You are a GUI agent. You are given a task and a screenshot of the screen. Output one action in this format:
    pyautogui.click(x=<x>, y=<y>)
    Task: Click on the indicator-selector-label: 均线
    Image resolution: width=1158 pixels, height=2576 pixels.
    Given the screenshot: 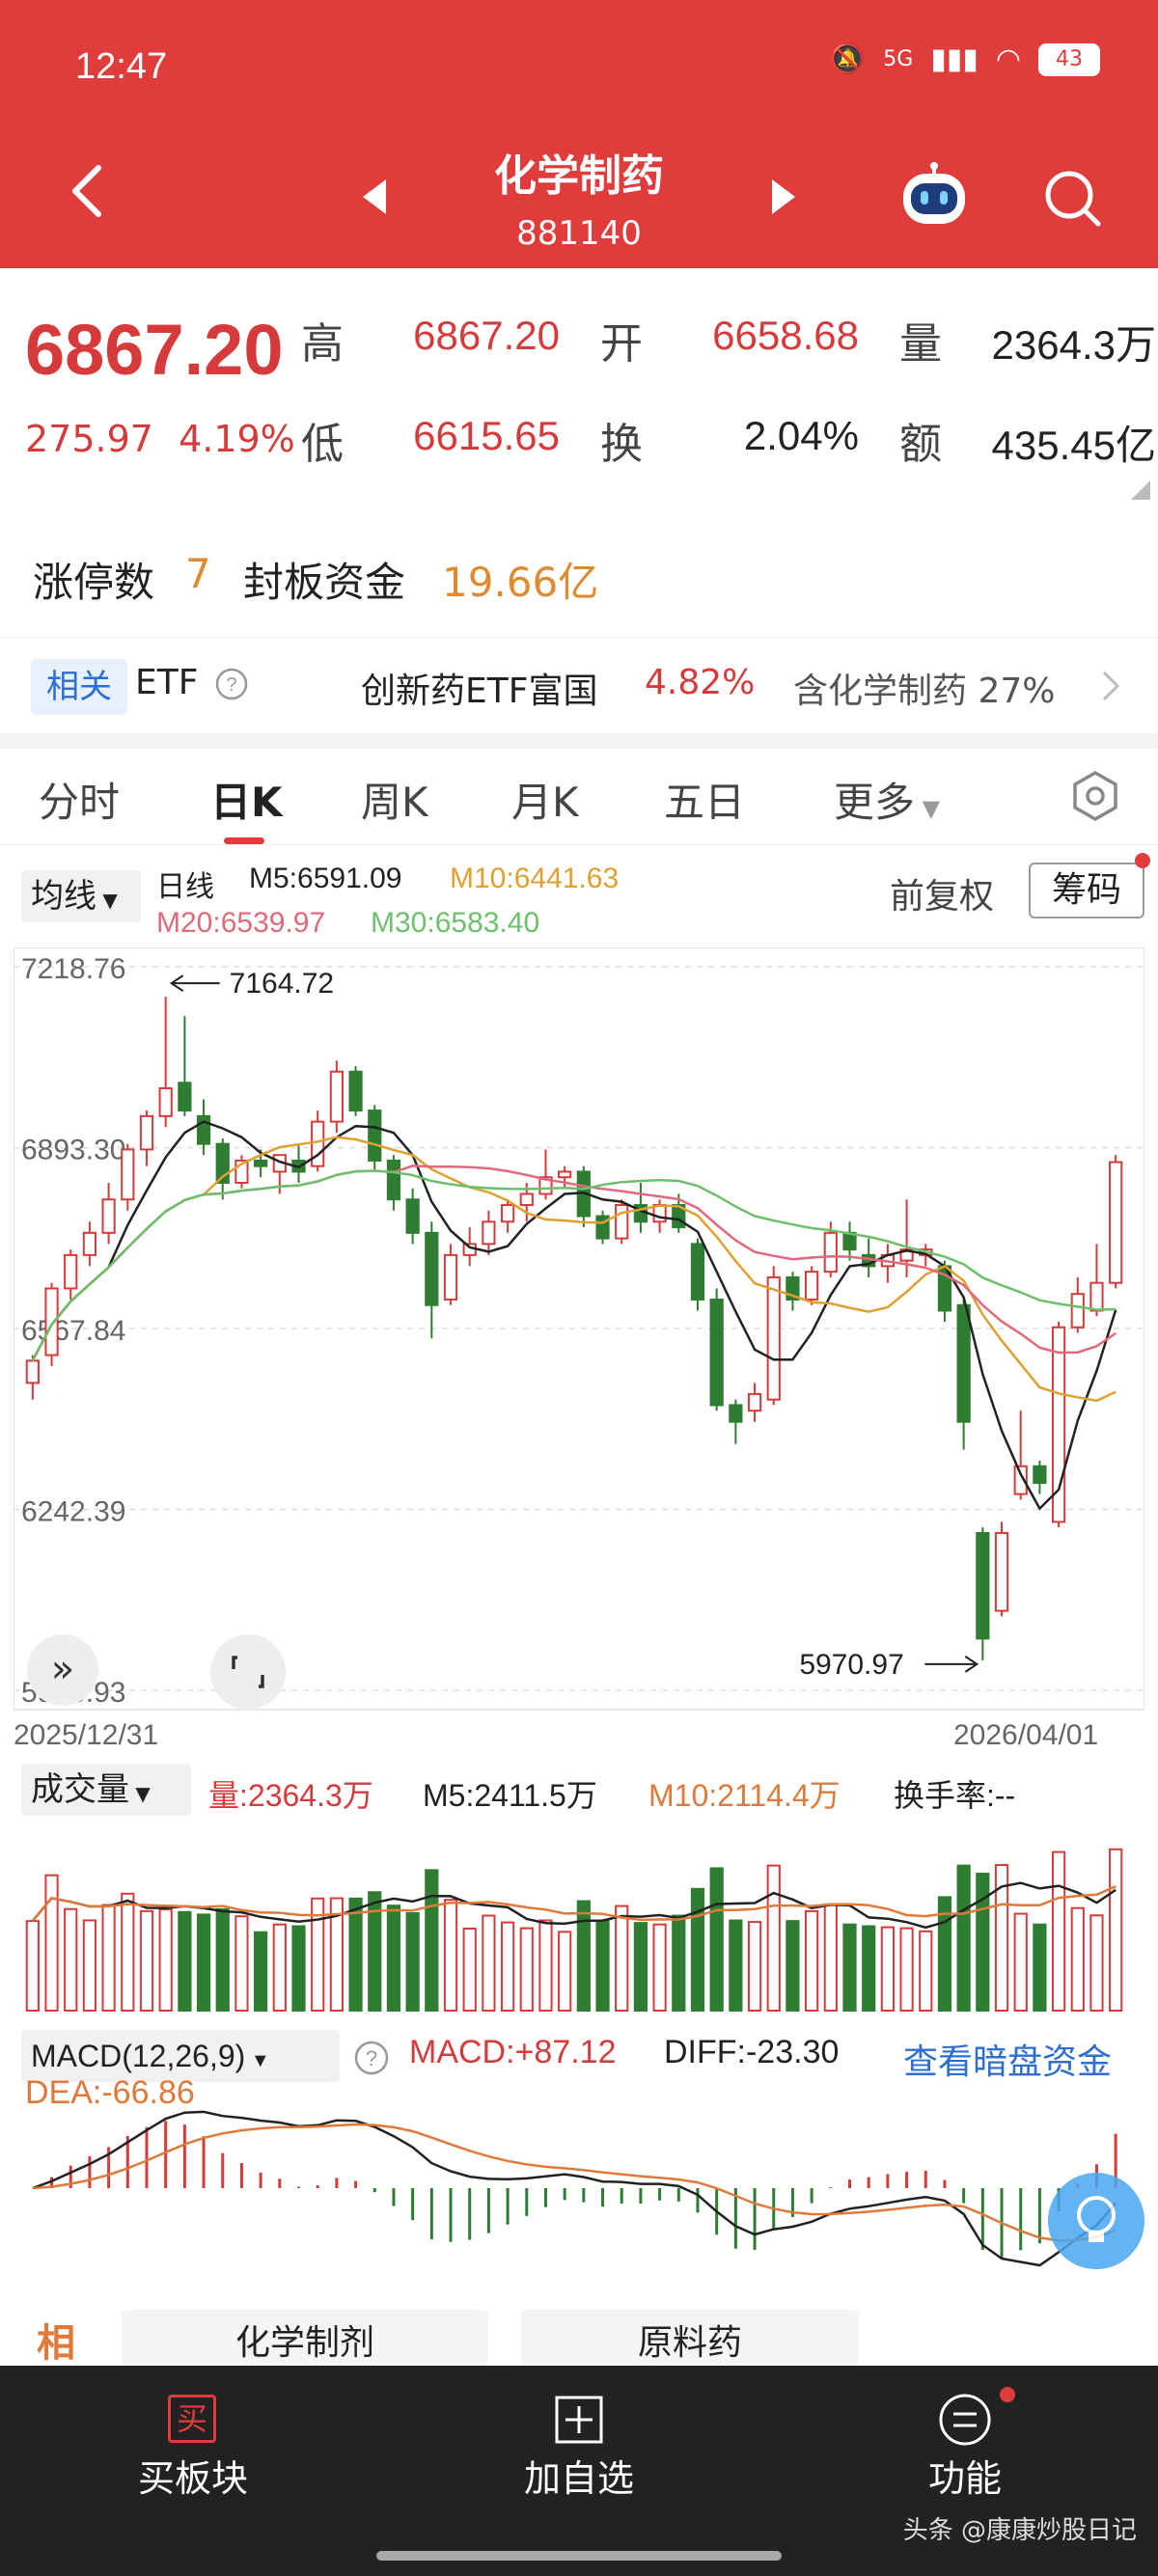 What is the action you would take?
    pyautogui.click(x=63, y=897)
    